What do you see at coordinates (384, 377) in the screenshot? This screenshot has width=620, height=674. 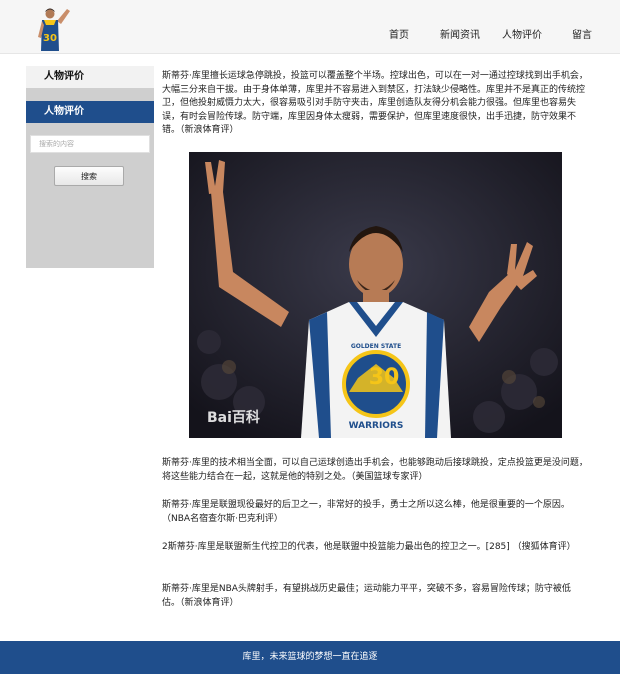 I see `jersey-number: 30` at bounding box center [384, 377].